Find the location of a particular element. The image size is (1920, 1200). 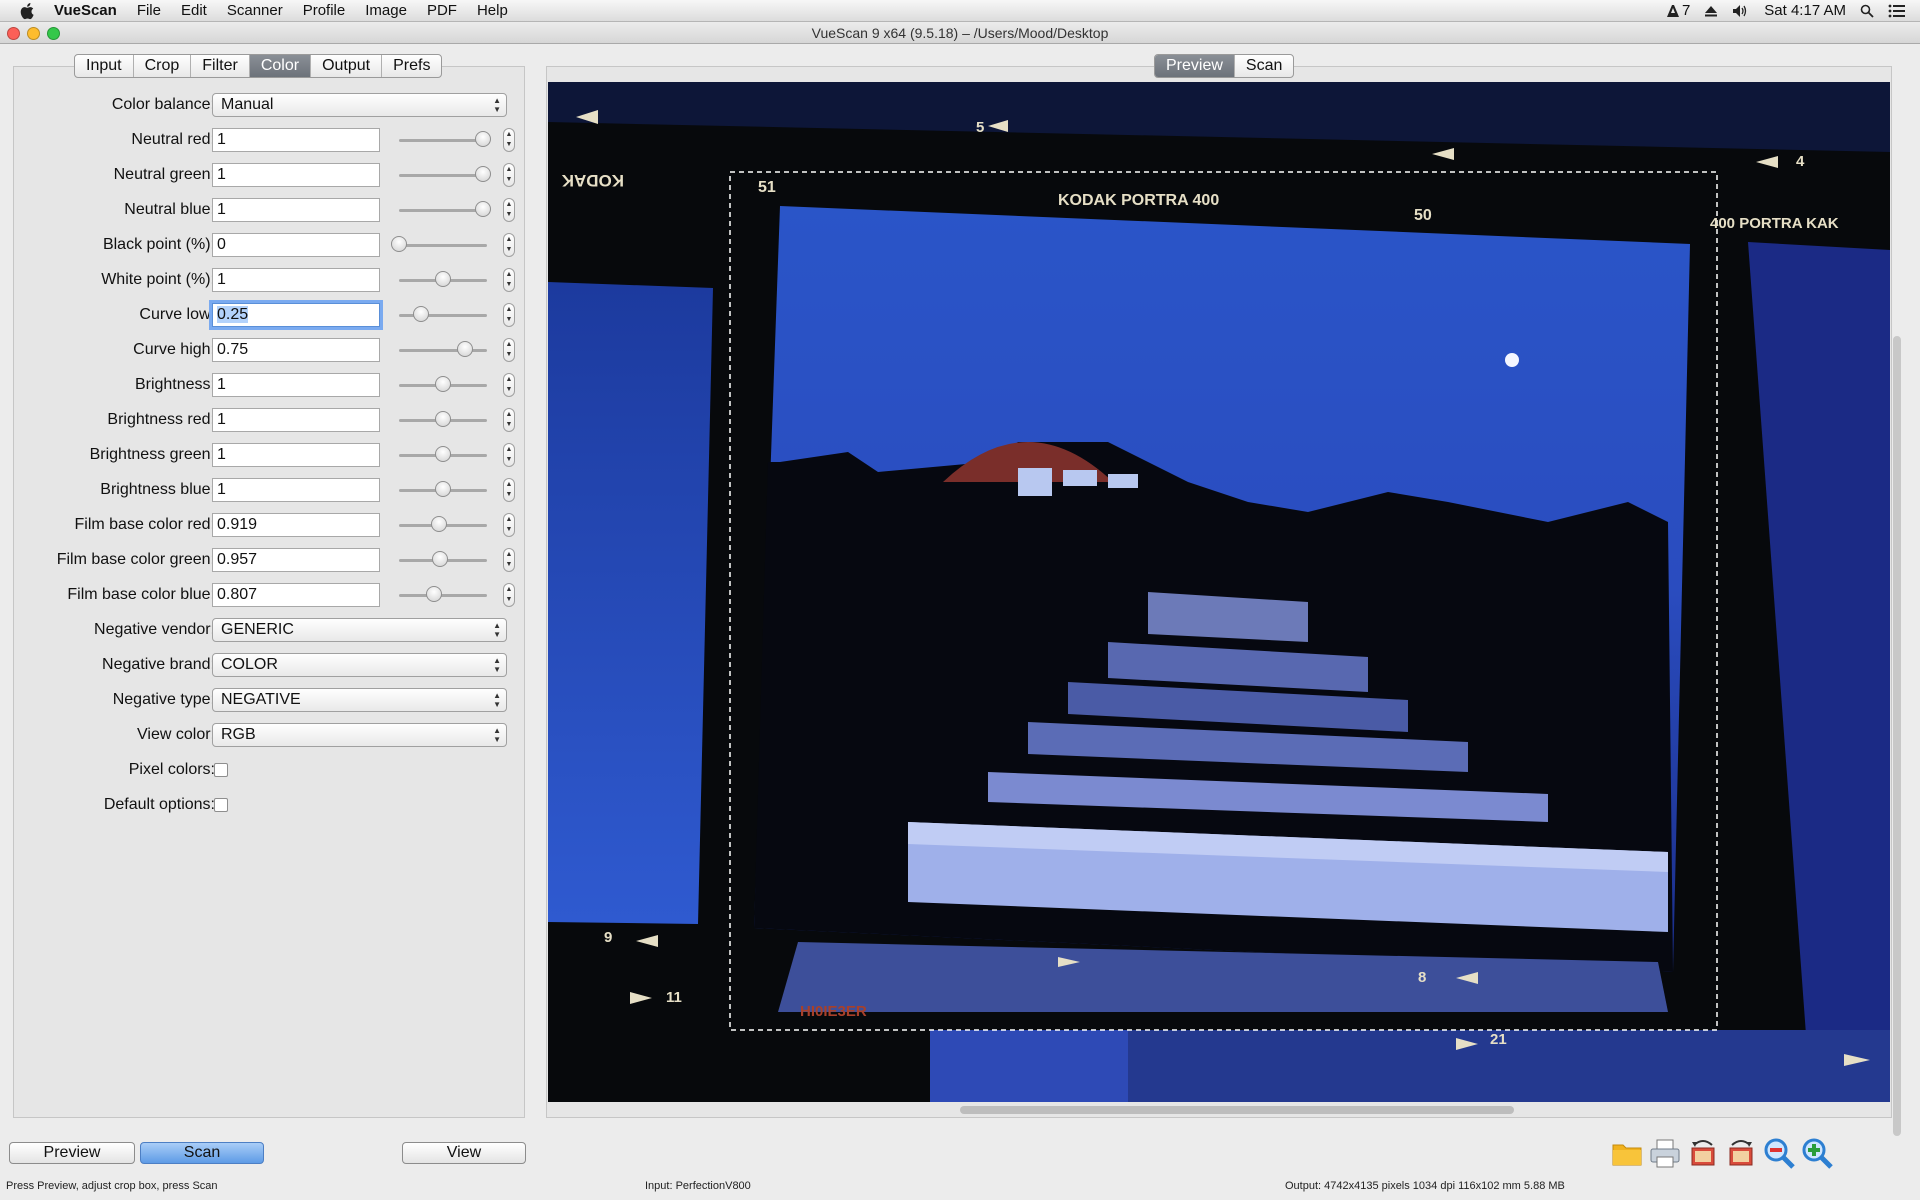

rotate-left-icon is located at coordinates (1703, 1153).